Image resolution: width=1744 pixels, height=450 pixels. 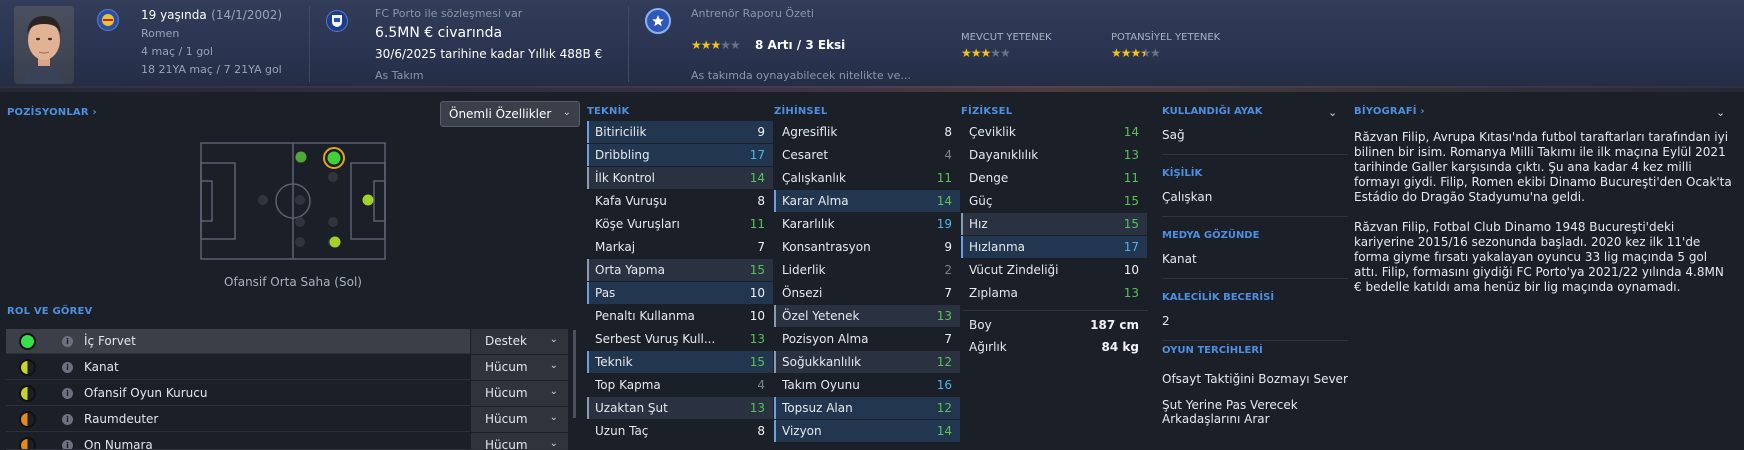 I want to click on role-row: i İç Forvet Destek ⌄, so click(x=287, y=341).